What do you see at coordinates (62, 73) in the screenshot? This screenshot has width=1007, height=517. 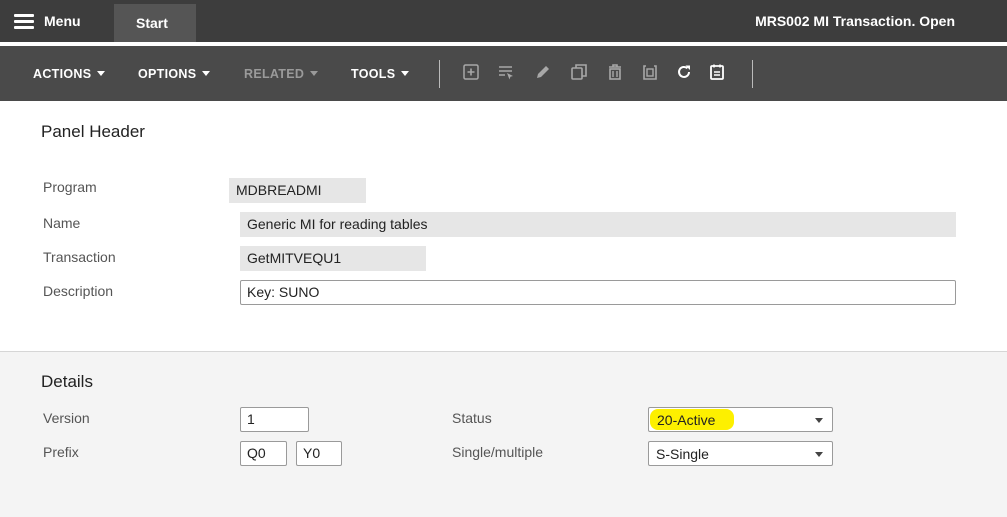 I see `actions-menu-label: ACTIONS` at bounding box center [62, 73].